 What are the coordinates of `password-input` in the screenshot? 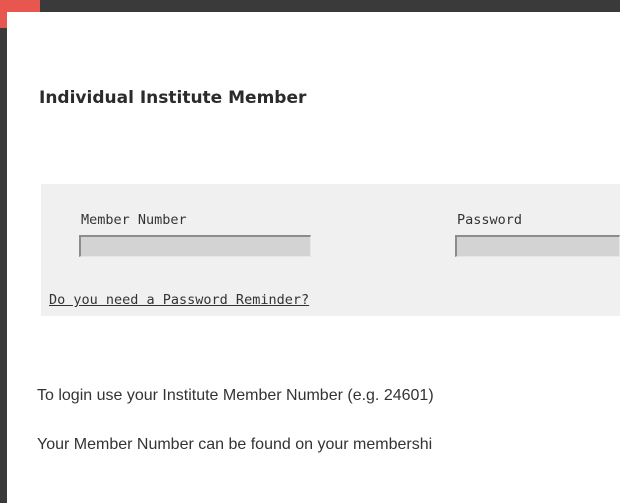 It's located at (537, 246).